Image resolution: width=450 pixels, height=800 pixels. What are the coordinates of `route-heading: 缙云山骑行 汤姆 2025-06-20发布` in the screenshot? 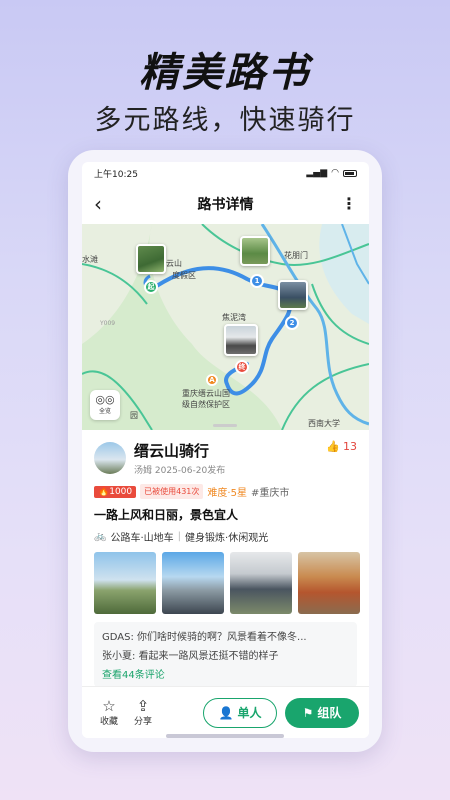 It's located at (179, 458).